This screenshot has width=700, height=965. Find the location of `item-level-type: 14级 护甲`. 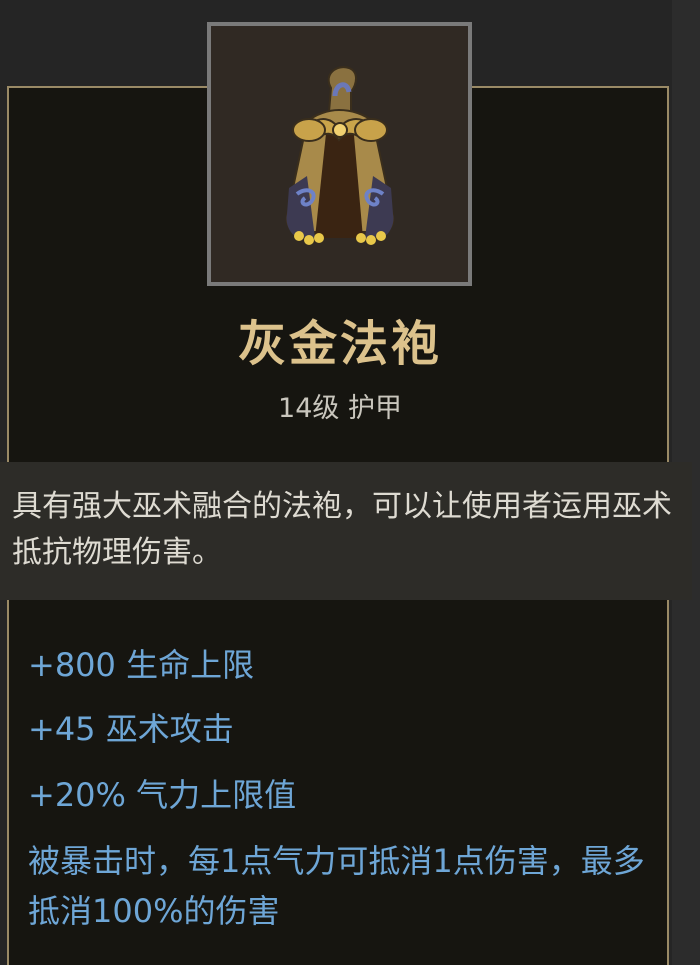

item-level-type: 14级 护甲 is located at coordinates (340, 408).